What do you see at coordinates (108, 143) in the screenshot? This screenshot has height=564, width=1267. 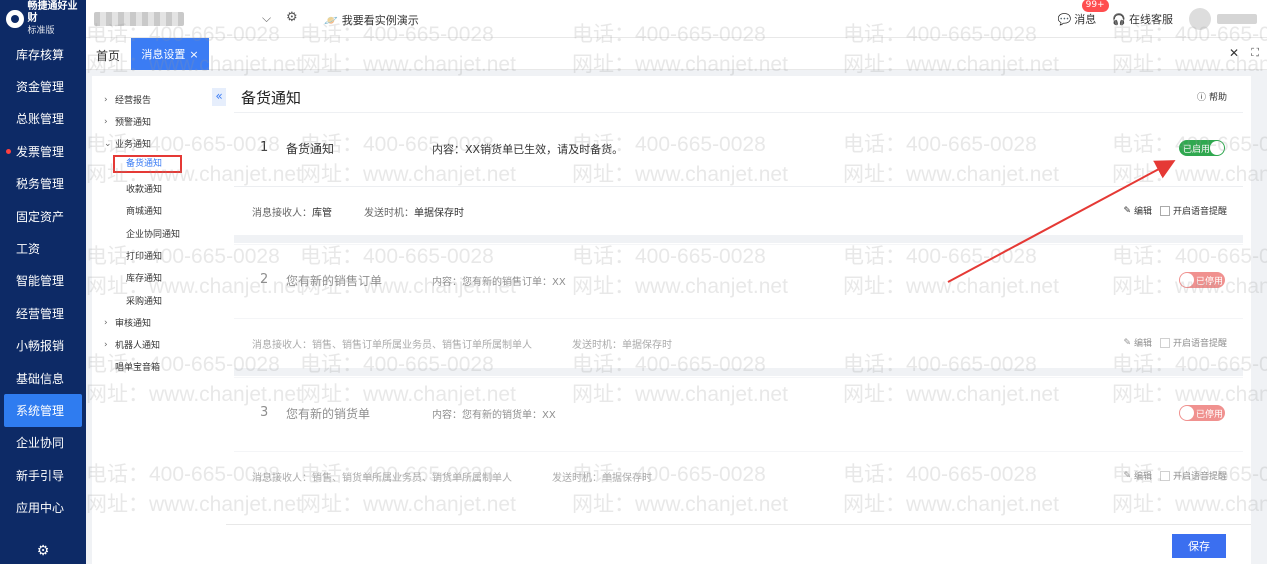 I see `chevron-down-icon: ⌄` at bounding box center [108, 143].